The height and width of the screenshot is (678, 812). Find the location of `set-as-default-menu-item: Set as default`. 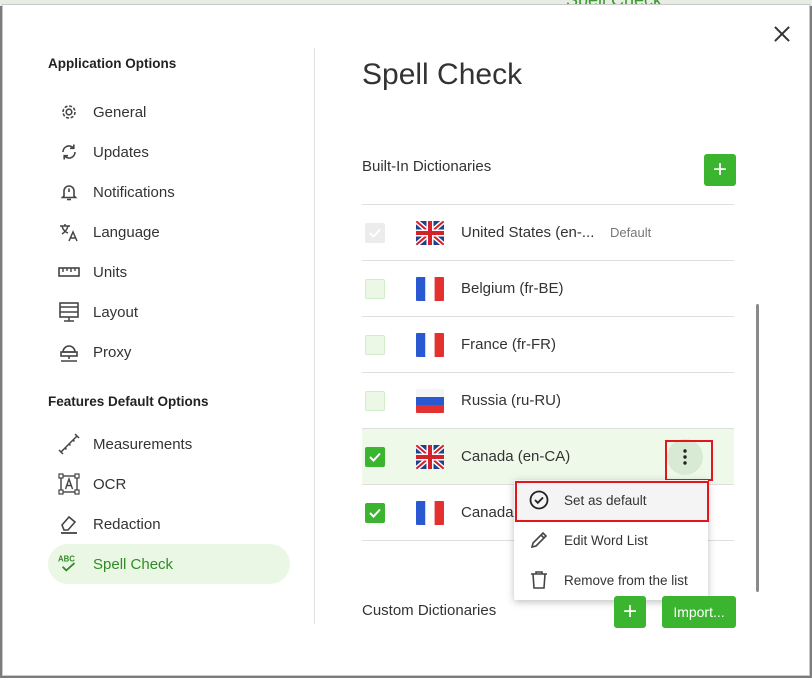

set-as-default-menu-item: Set as default is located at coordinates (611, 500).